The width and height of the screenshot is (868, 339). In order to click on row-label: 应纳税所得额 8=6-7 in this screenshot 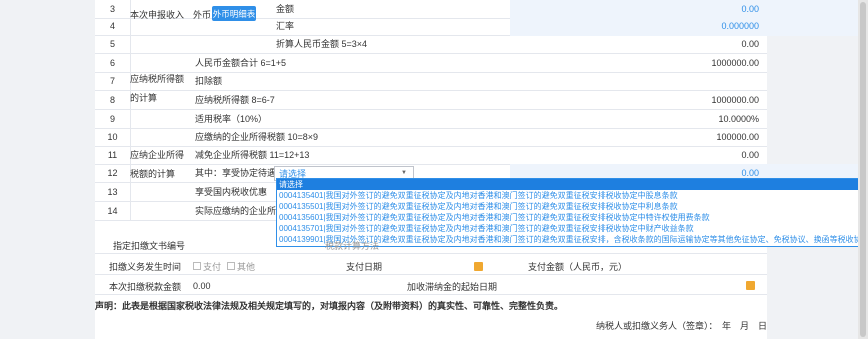, I will do `click(235, 100)`.